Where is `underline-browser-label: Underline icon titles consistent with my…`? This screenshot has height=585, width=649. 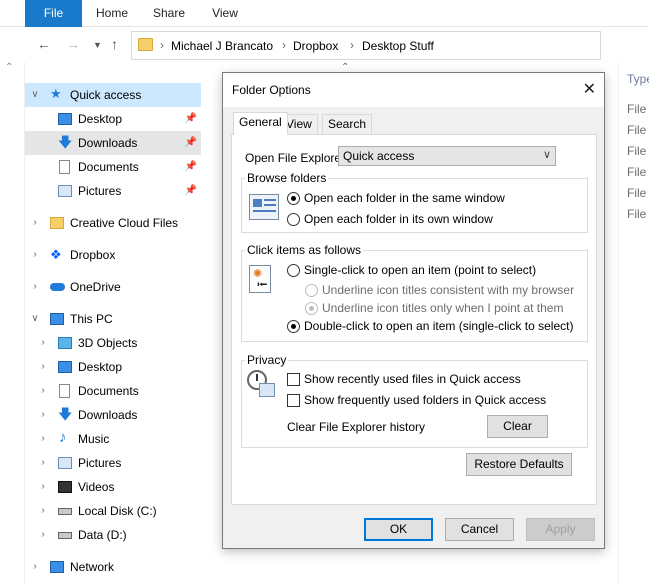
underline-browser-label: Underline icon titles consistent with my… is located at coordinates (448, 290).